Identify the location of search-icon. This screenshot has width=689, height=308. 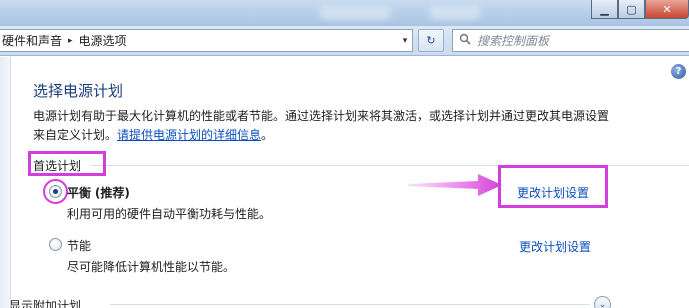
(465, 40).